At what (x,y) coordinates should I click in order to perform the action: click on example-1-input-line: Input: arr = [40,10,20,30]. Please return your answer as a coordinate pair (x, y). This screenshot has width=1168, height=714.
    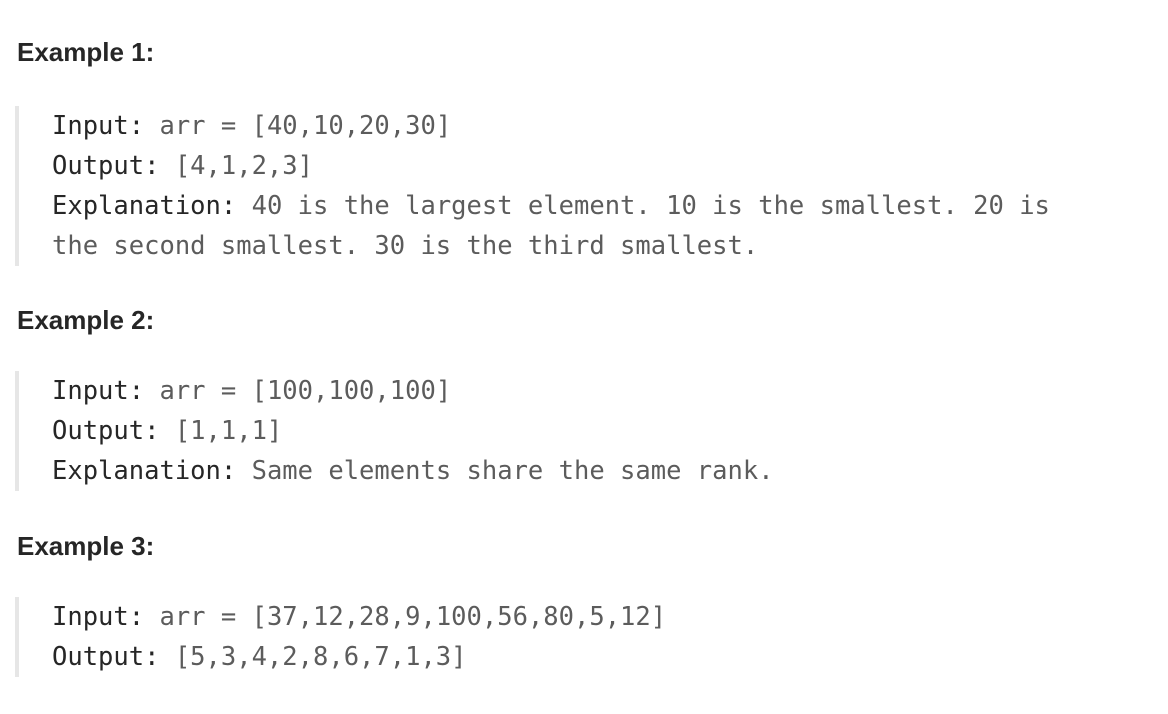
    Looking at the image, I should click on (551, 126).